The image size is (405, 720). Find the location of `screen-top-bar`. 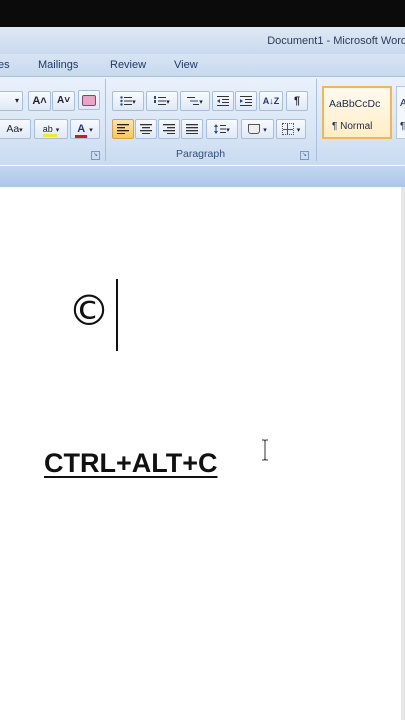

screen-top-bar is located at coordinates (202, 13).